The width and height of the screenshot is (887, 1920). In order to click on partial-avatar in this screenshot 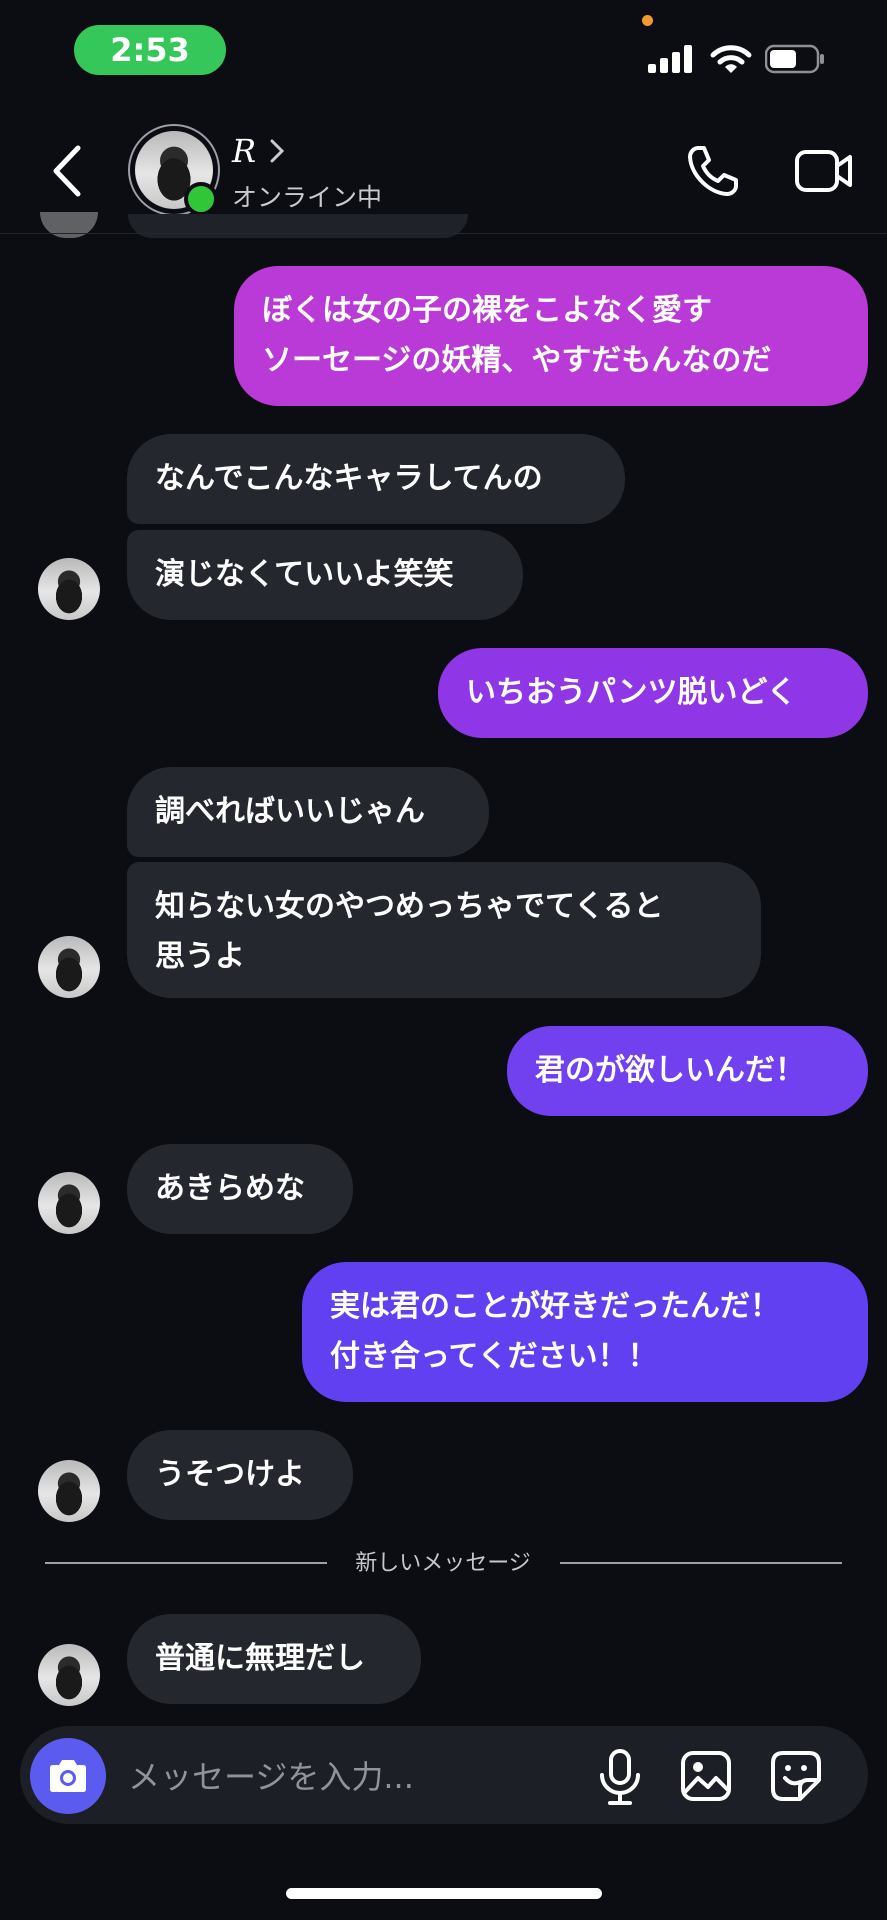, I will do `click(69, 225)`.